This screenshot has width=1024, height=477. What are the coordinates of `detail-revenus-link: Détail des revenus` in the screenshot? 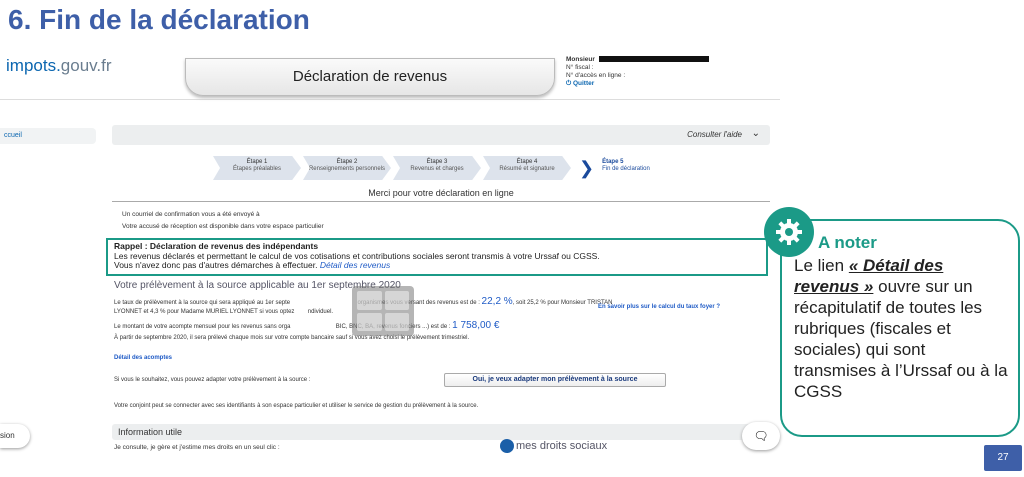 It's located at (355, 265).